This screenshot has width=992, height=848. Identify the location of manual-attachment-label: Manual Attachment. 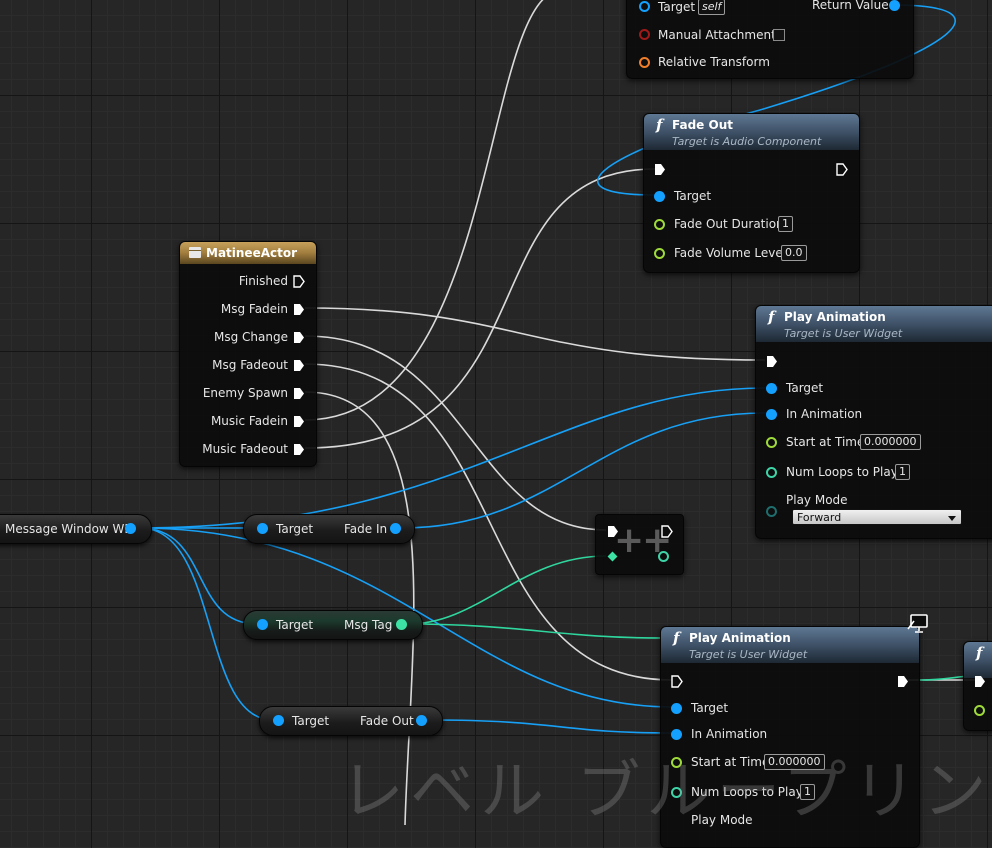
(717, 35).